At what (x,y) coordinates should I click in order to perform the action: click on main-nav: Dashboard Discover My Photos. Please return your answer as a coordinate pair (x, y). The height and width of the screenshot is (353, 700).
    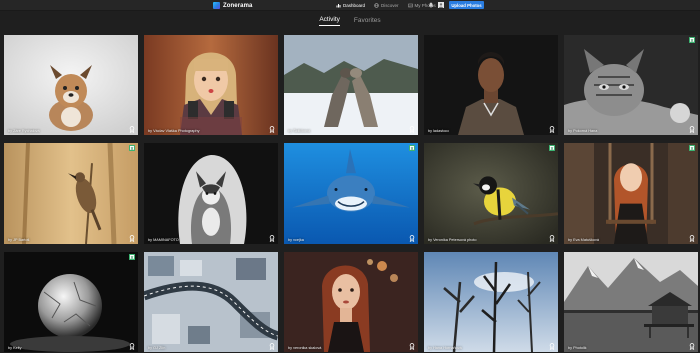
    Looking at the image, I should click on (386, 5).